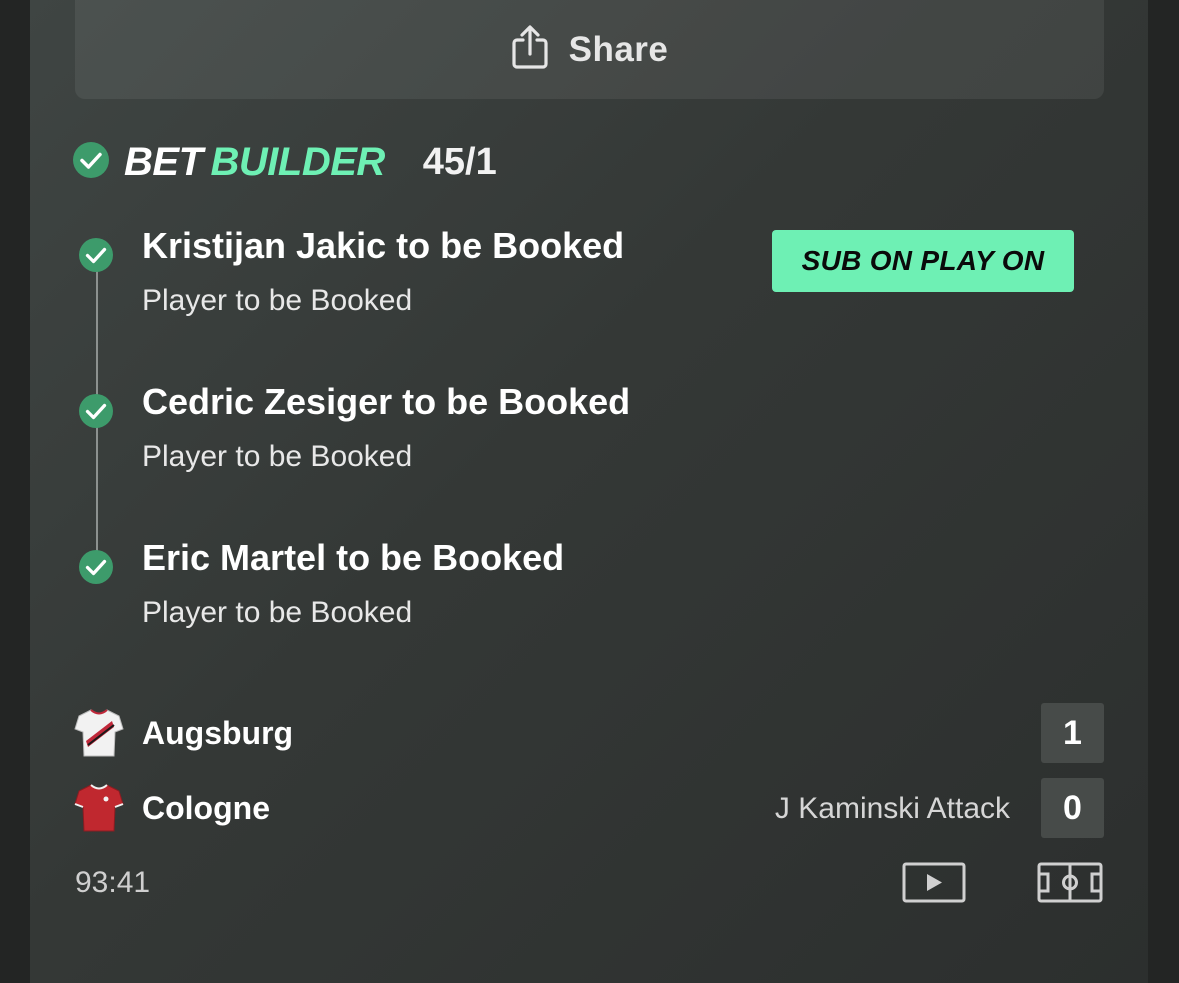  What do you see at coordinates (589, 808) in the screenshot?
I see `away-team-row: Cologne J Kaminski Attack 0` at bounding box center [589, 808].